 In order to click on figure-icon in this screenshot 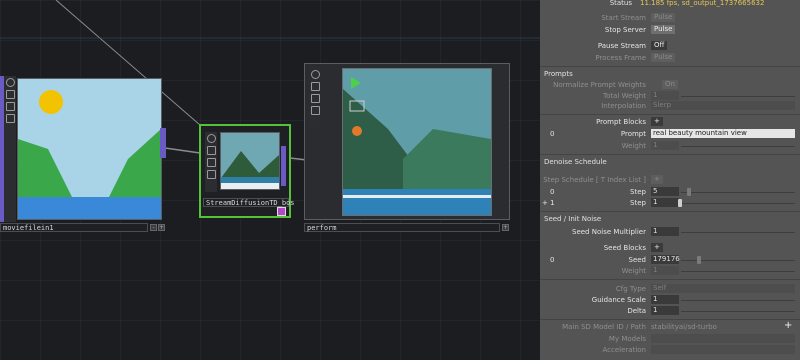, I will do `click(357, 131)`.